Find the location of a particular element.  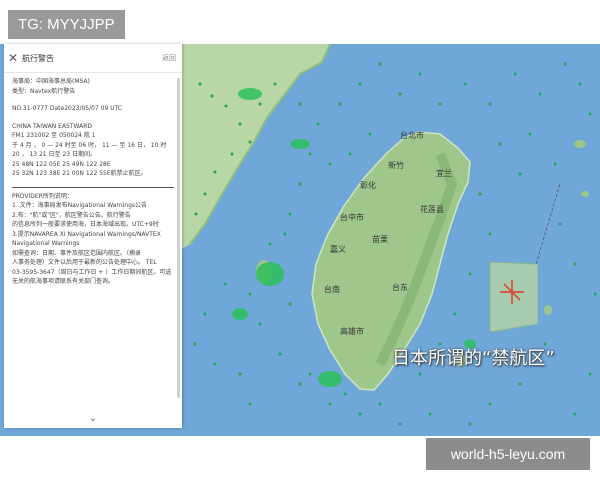

map-label-hsinchu: 新竹 is located at coordinates (396, 165).